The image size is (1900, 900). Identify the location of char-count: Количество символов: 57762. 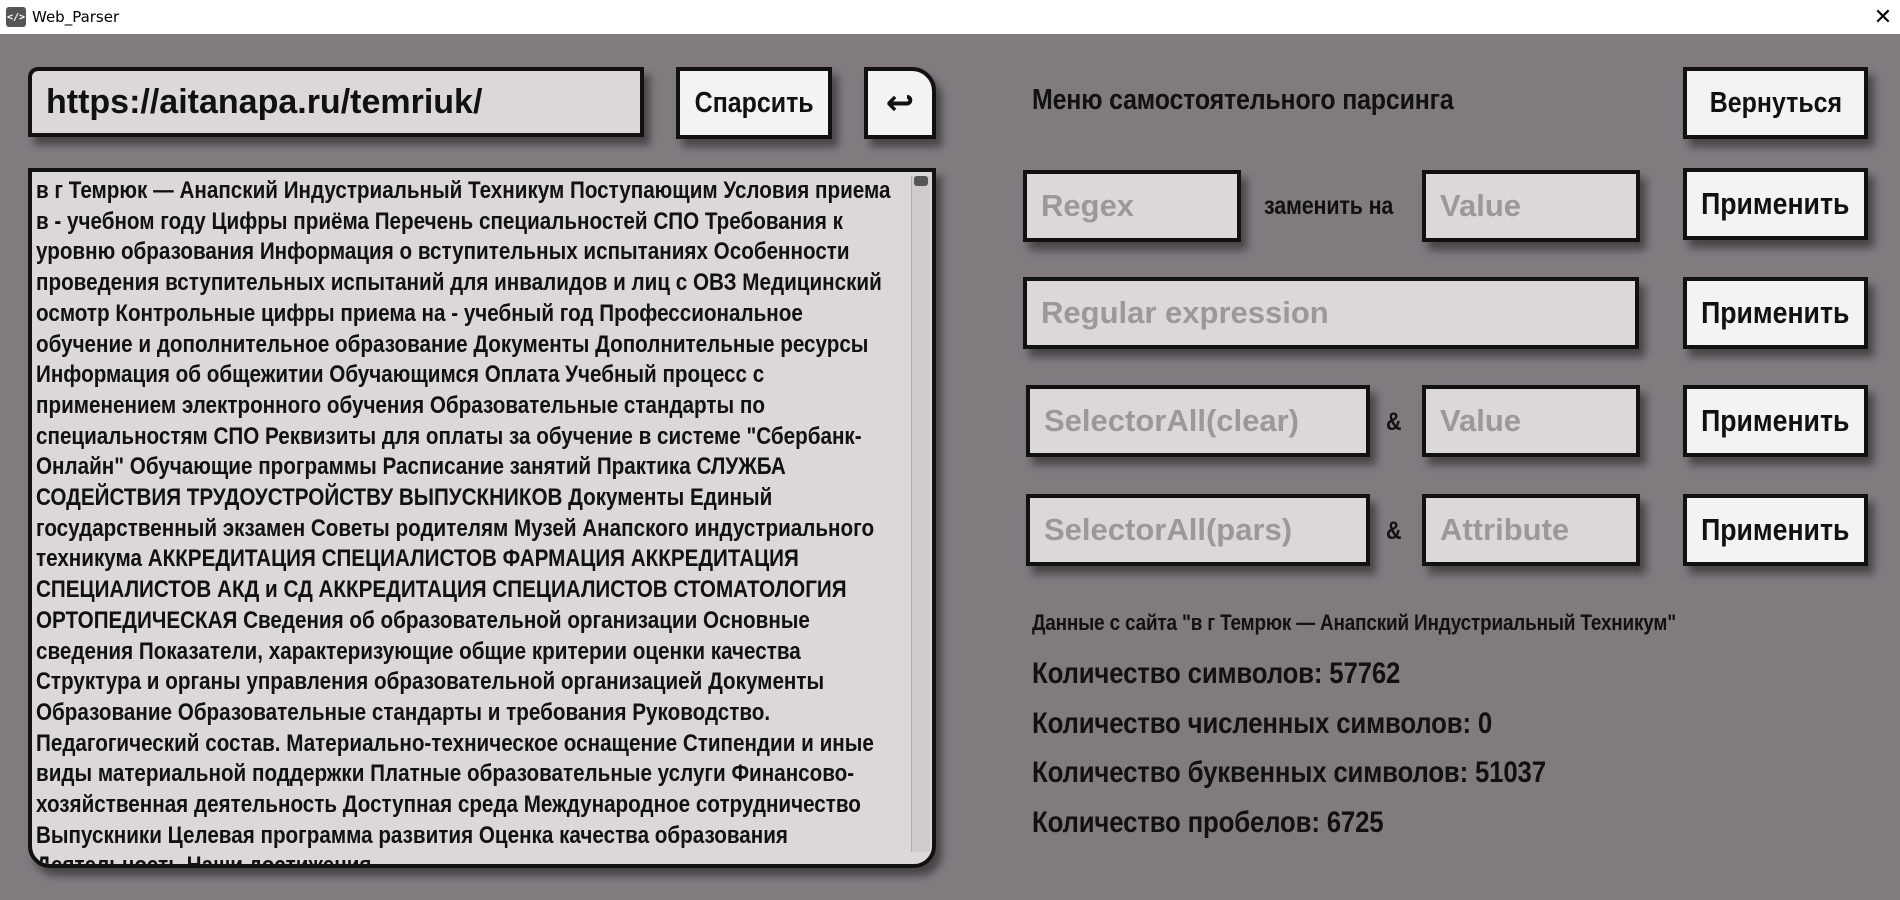
(1216, 673).